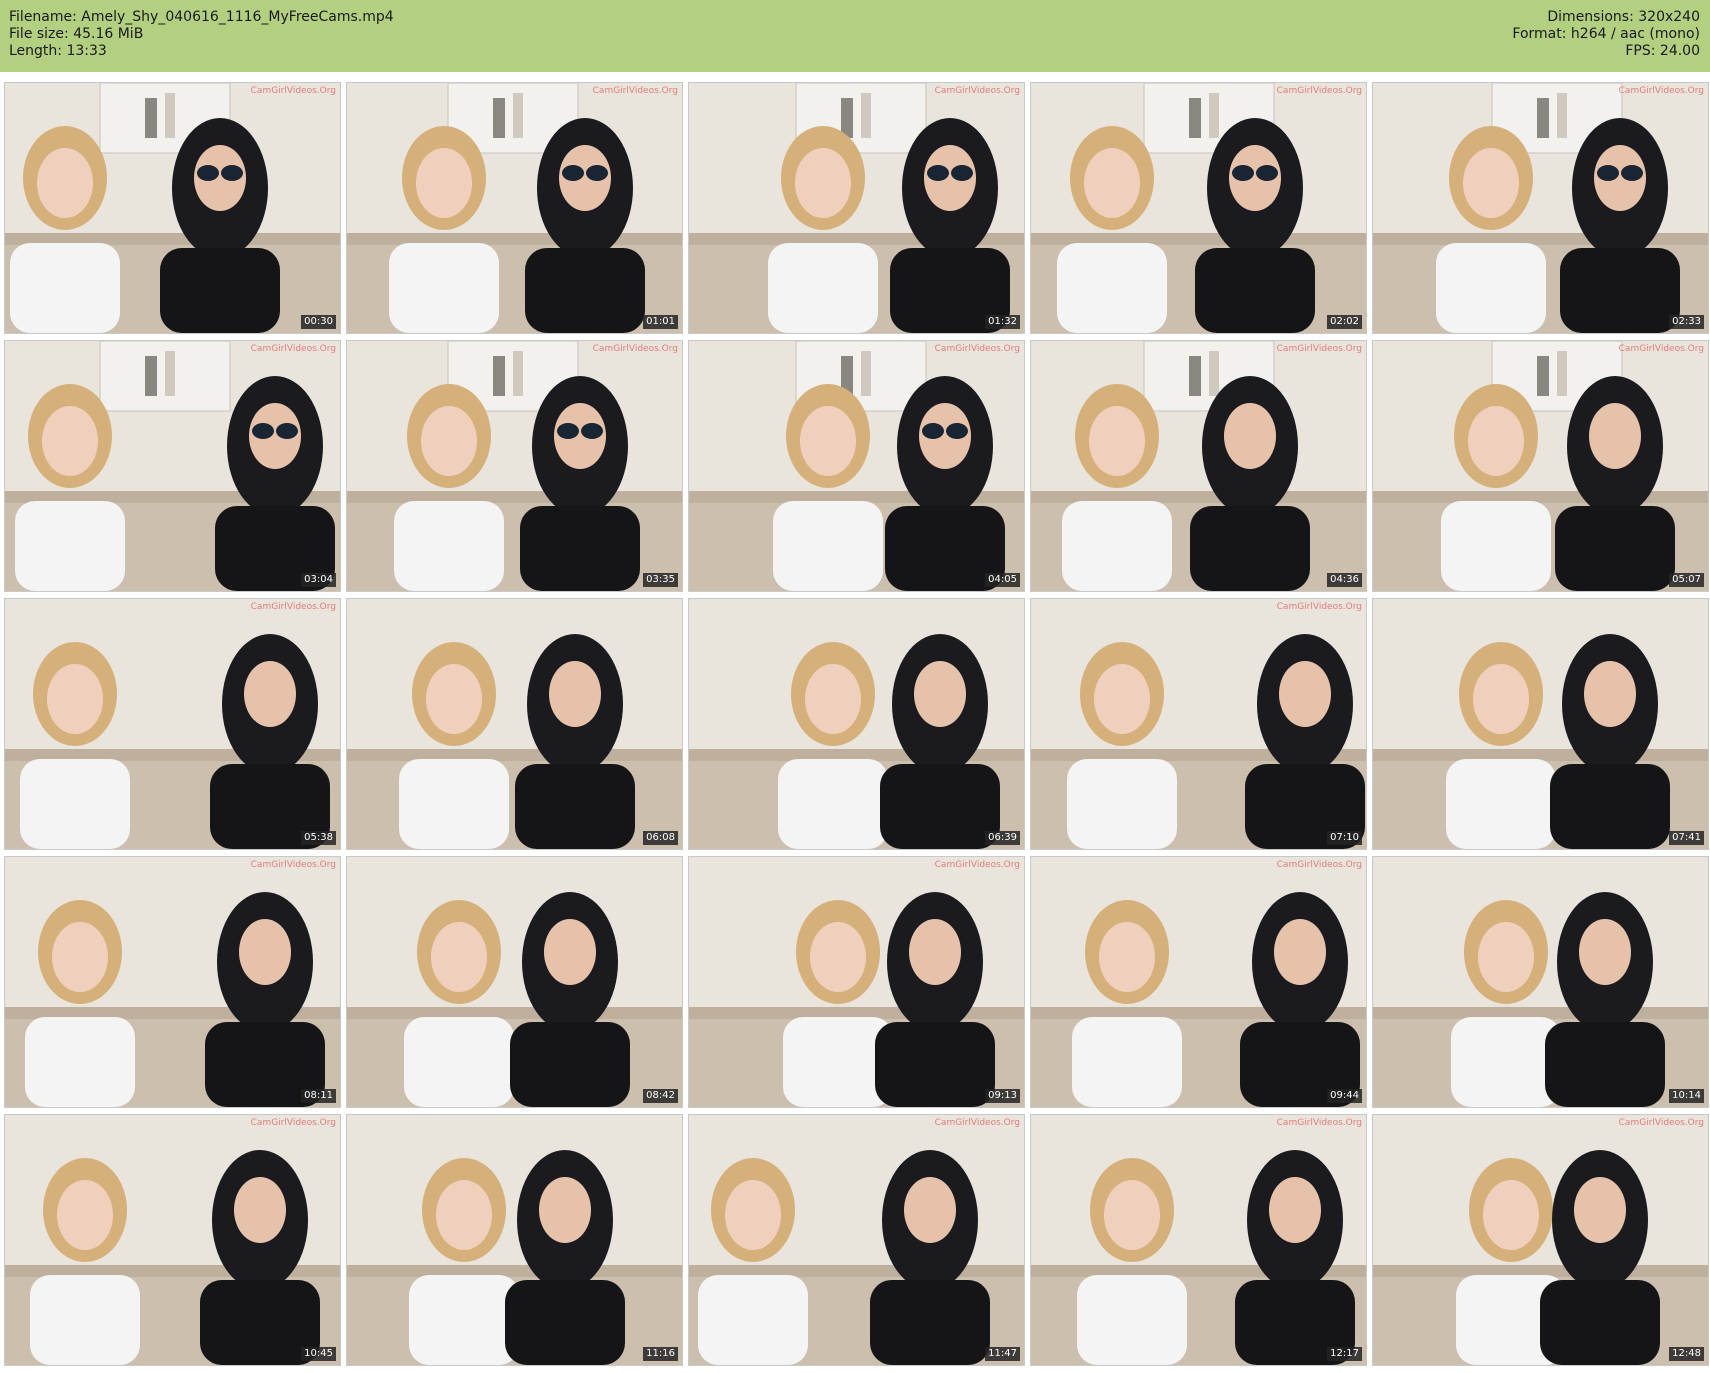 This screenshot has height=1373, width=1710. Describe the element at coordinates (660, 1354) in the screenshot. I see `timestamp-label: 11:16` at that location.